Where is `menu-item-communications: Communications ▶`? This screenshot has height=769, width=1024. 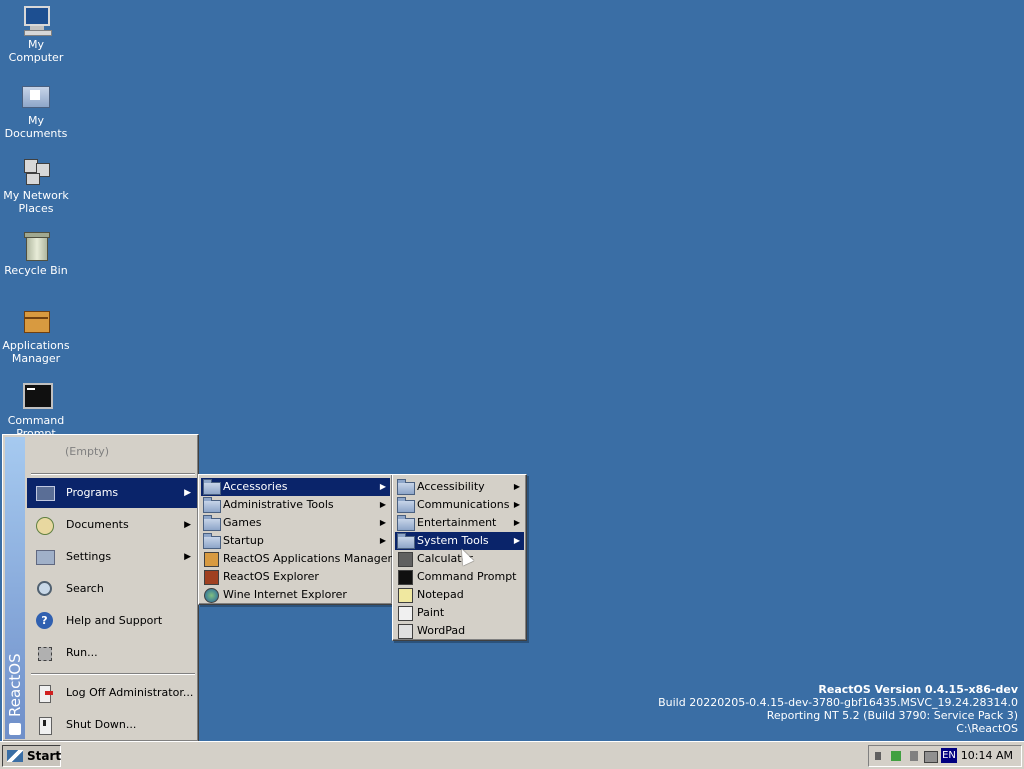 menu-item-communications: Communications ▶ is located at coordinates (459, 505).